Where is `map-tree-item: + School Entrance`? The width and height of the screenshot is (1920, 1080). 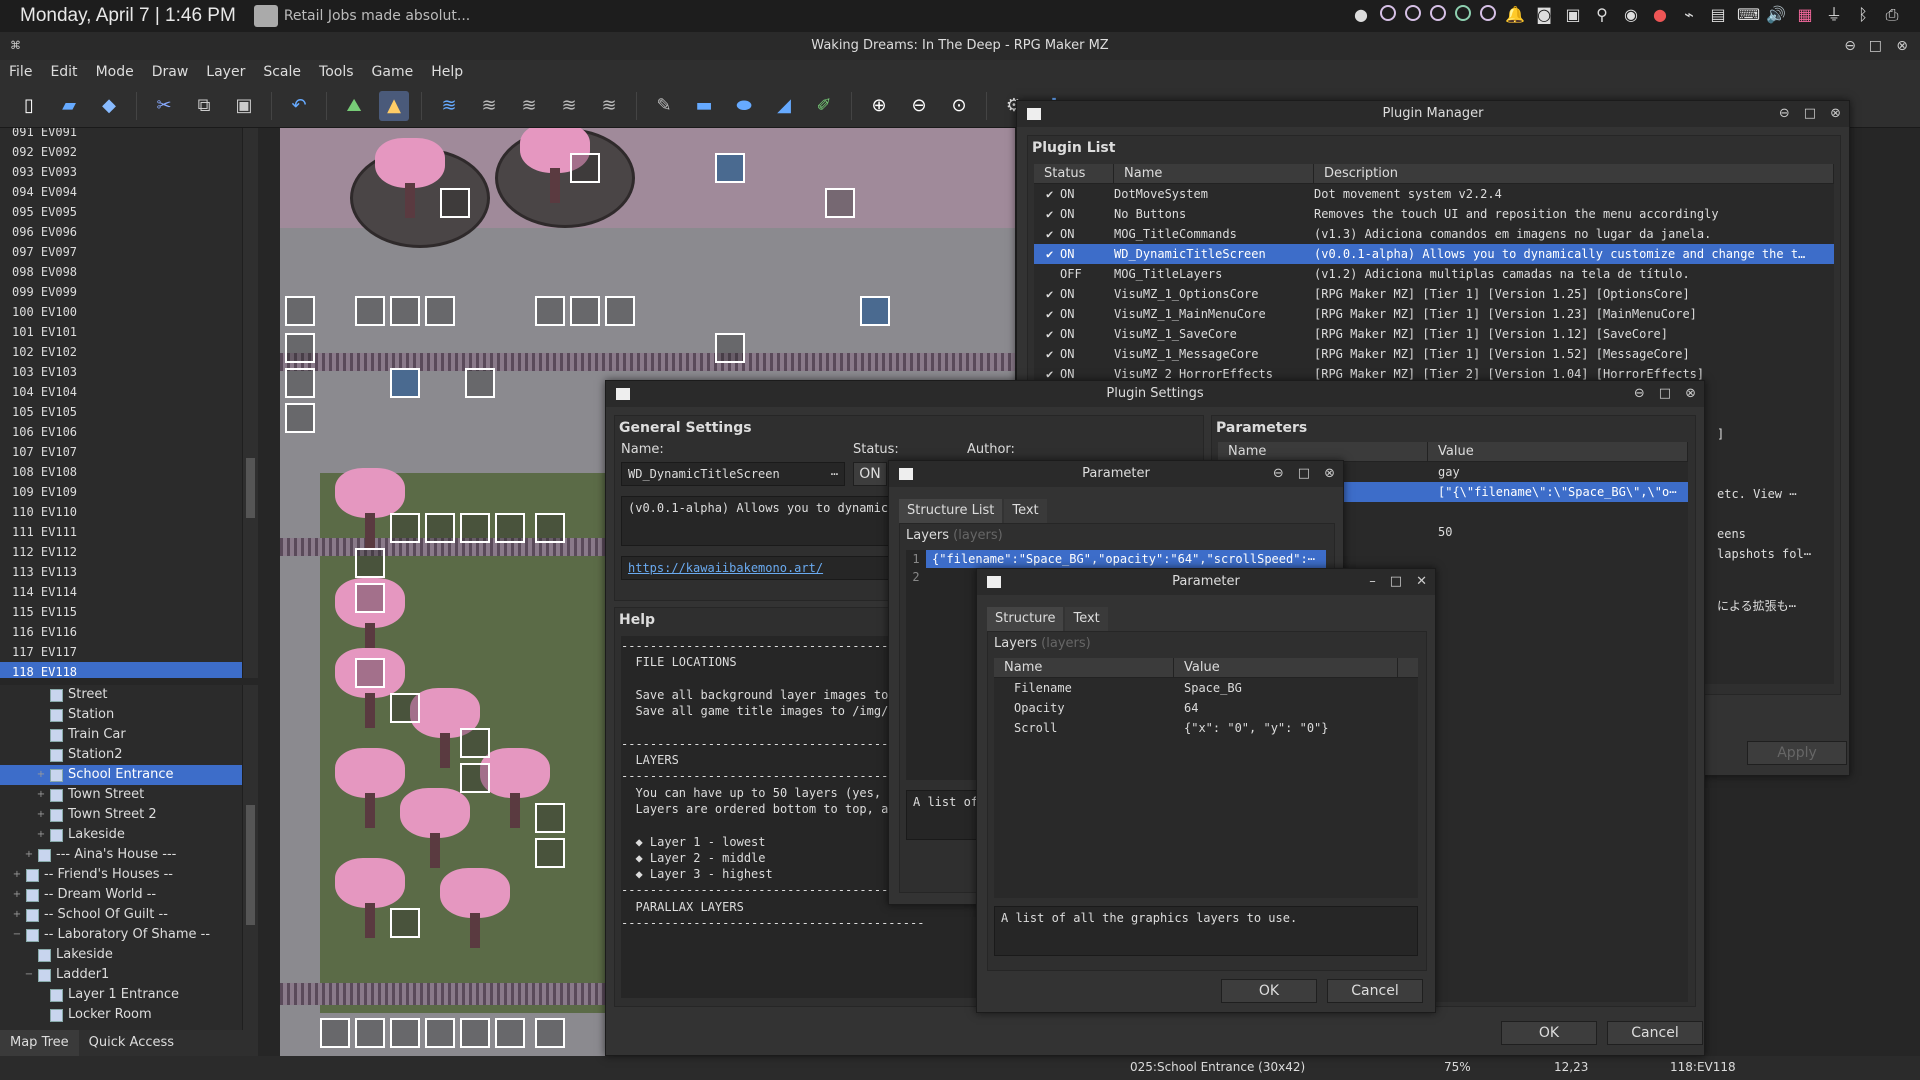
map-tree-item: + School Entrance is located at coordinates (129, 775).